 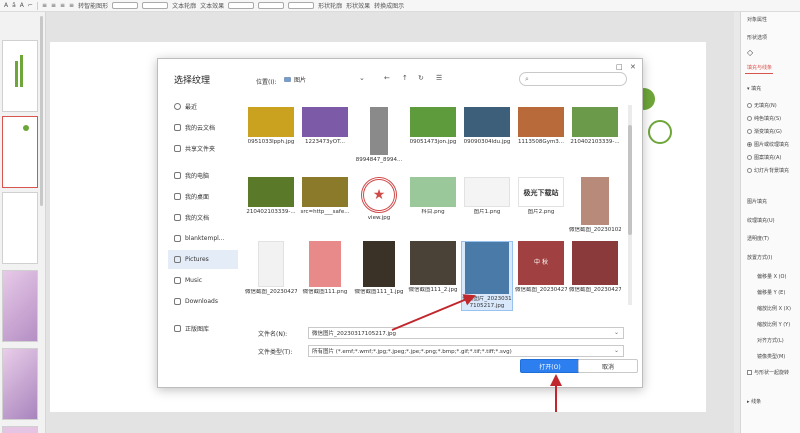 I want to click on sidebar-item-shared-folder: 共享文件夹, so click(x=203, y=148).